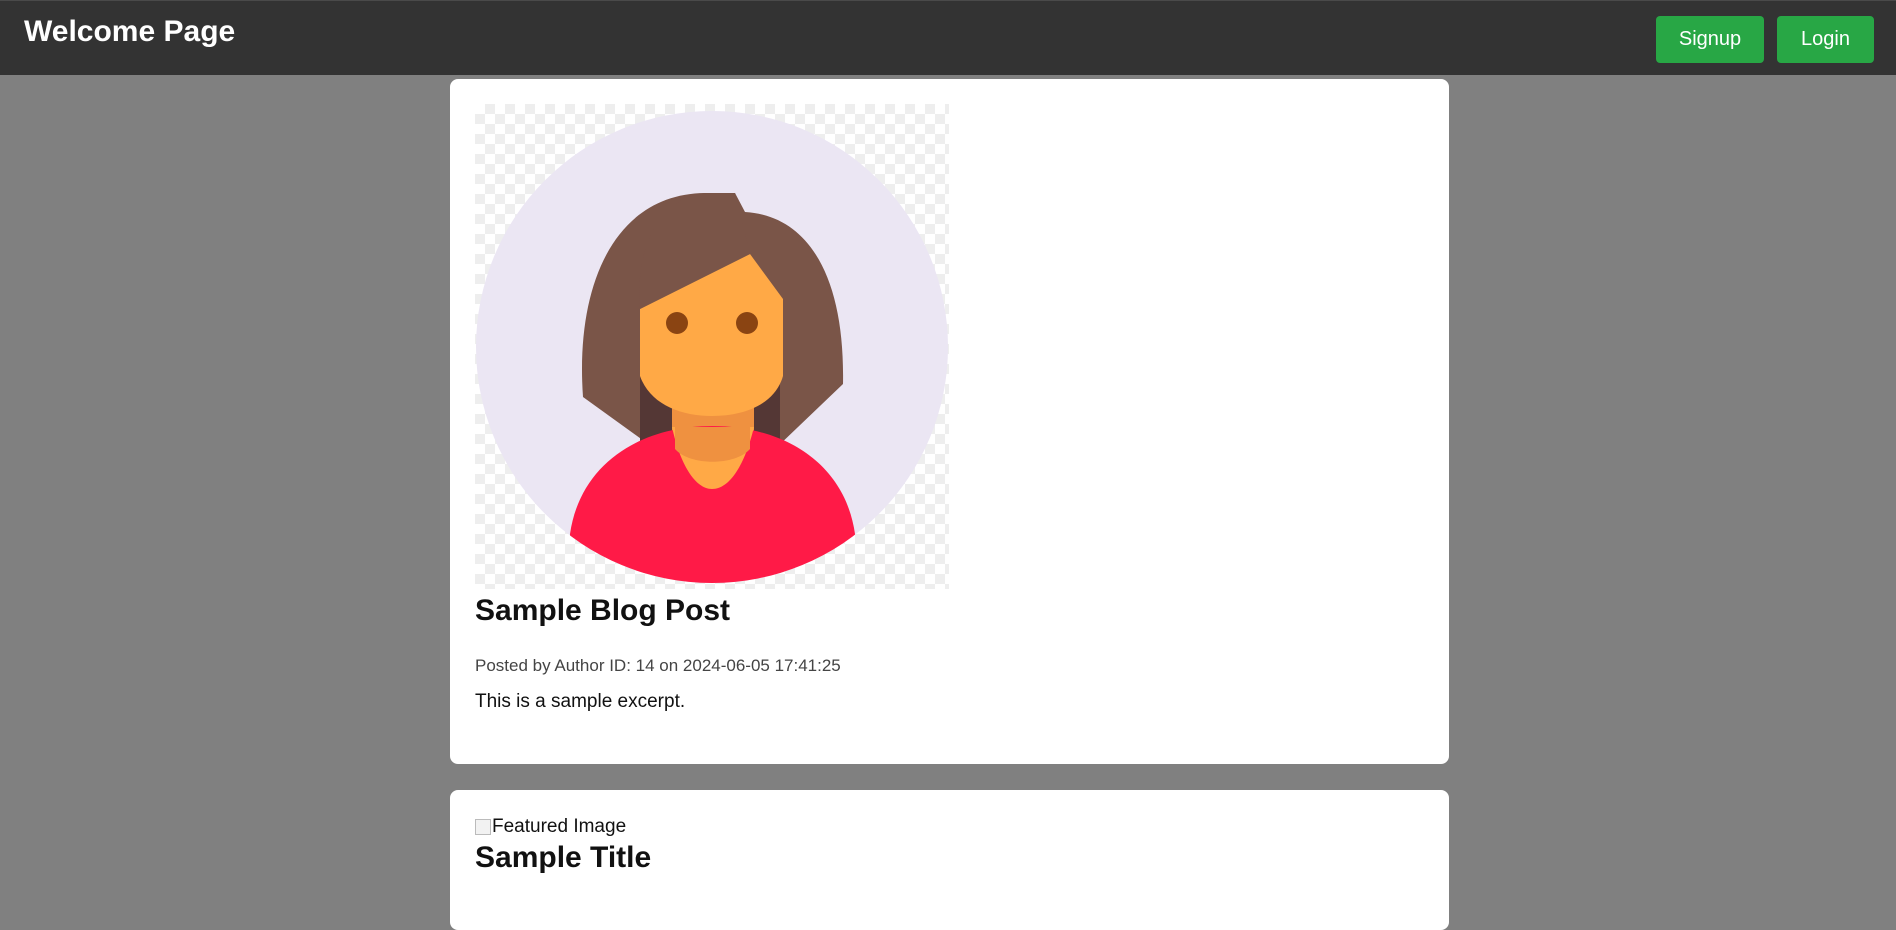  I want to click on top-navbar: Welcome Page Signup Login, so click(948, 37).